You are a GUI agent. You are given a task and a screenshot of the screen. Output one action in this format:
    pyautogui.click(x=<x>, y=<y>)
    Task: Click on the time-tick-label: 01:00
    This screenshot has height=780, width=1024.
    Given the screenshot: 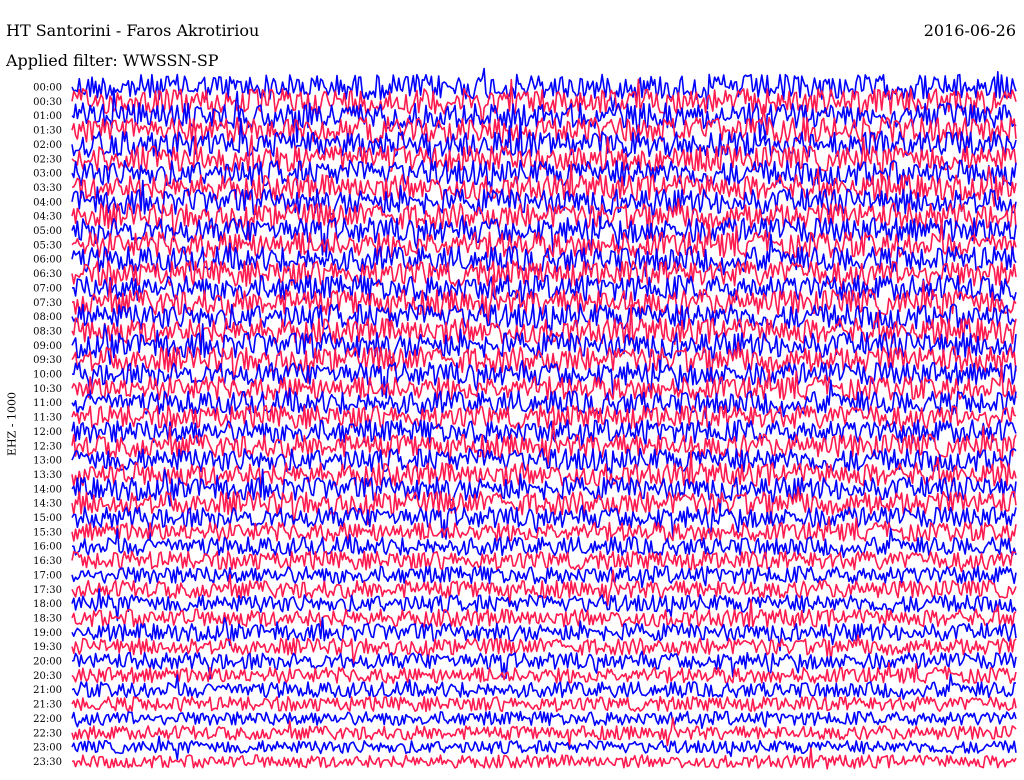 What is the action you would take?
    pyautogui.click(x=47, y=116)
    